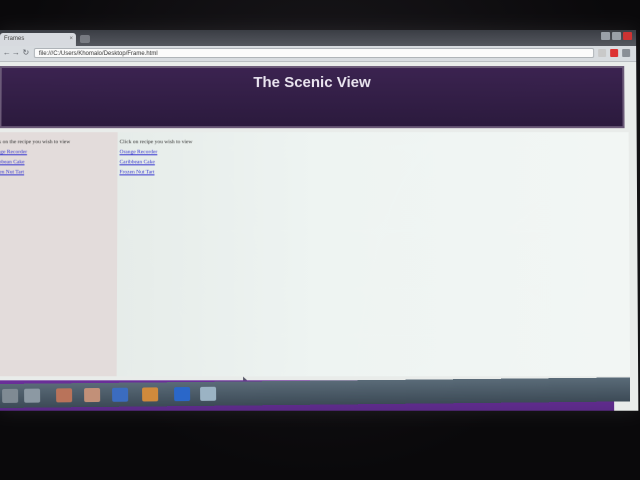 Image resolution: width=640 pixels, height=480 pixels. I want to click on extension-icon, so click(614, 53).